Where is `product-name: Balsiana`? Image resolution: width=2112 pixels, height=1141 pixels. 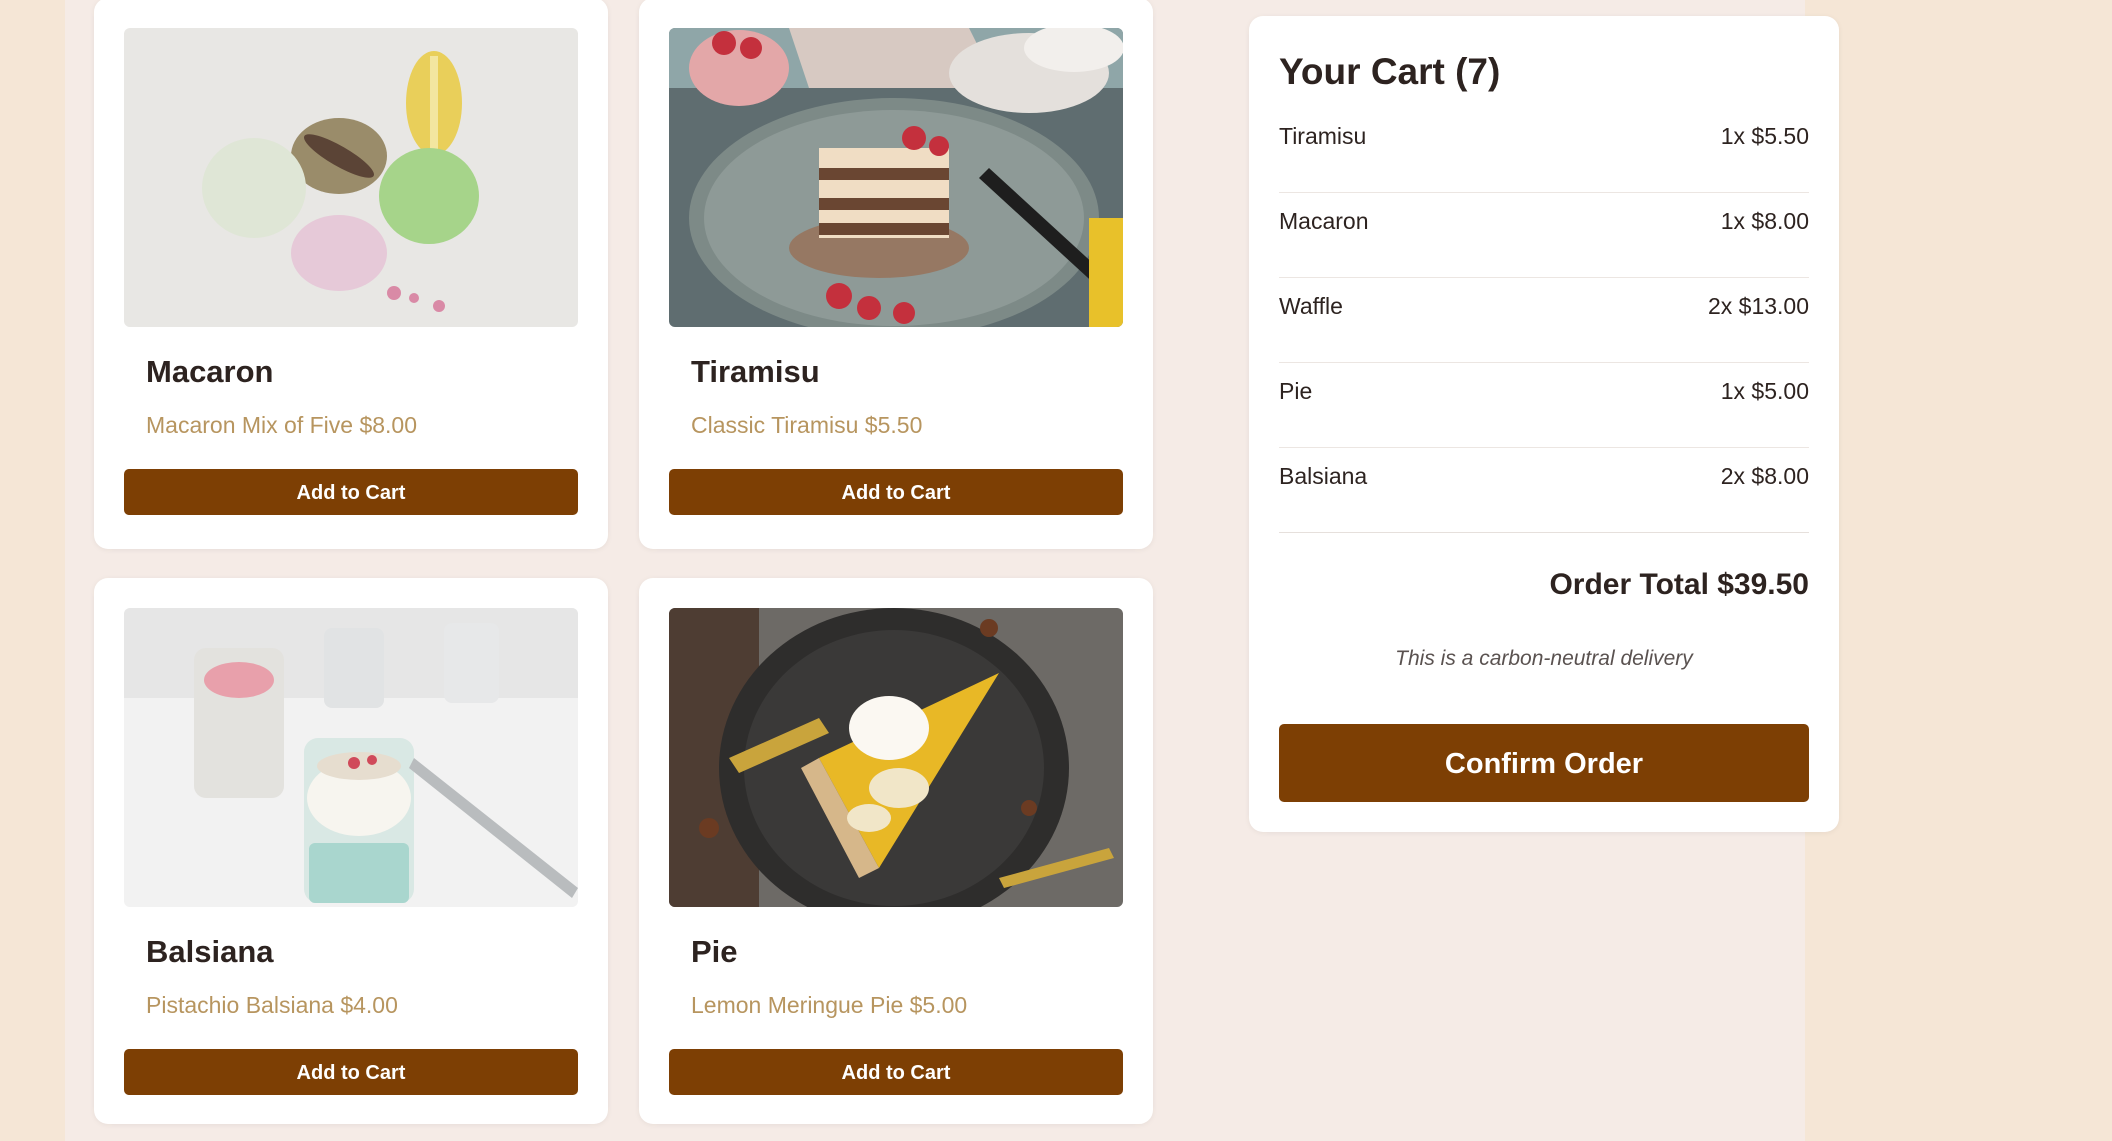 product-name: Balsiana is located at coordinates (210, 951).